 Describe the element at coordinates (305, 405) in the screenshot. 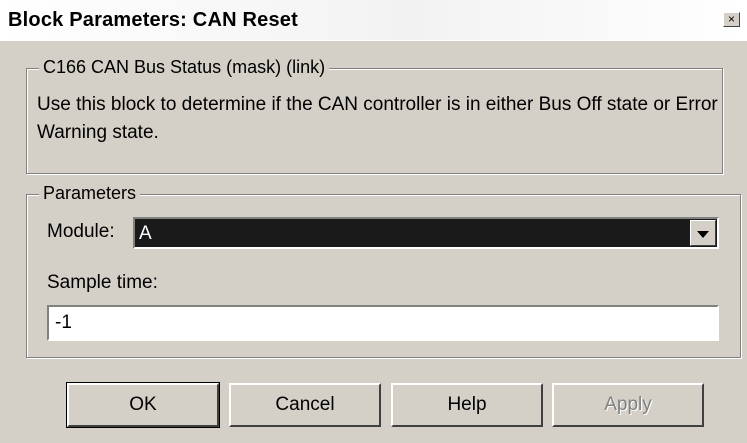

I see `cancel-button: Cancel` at that location.